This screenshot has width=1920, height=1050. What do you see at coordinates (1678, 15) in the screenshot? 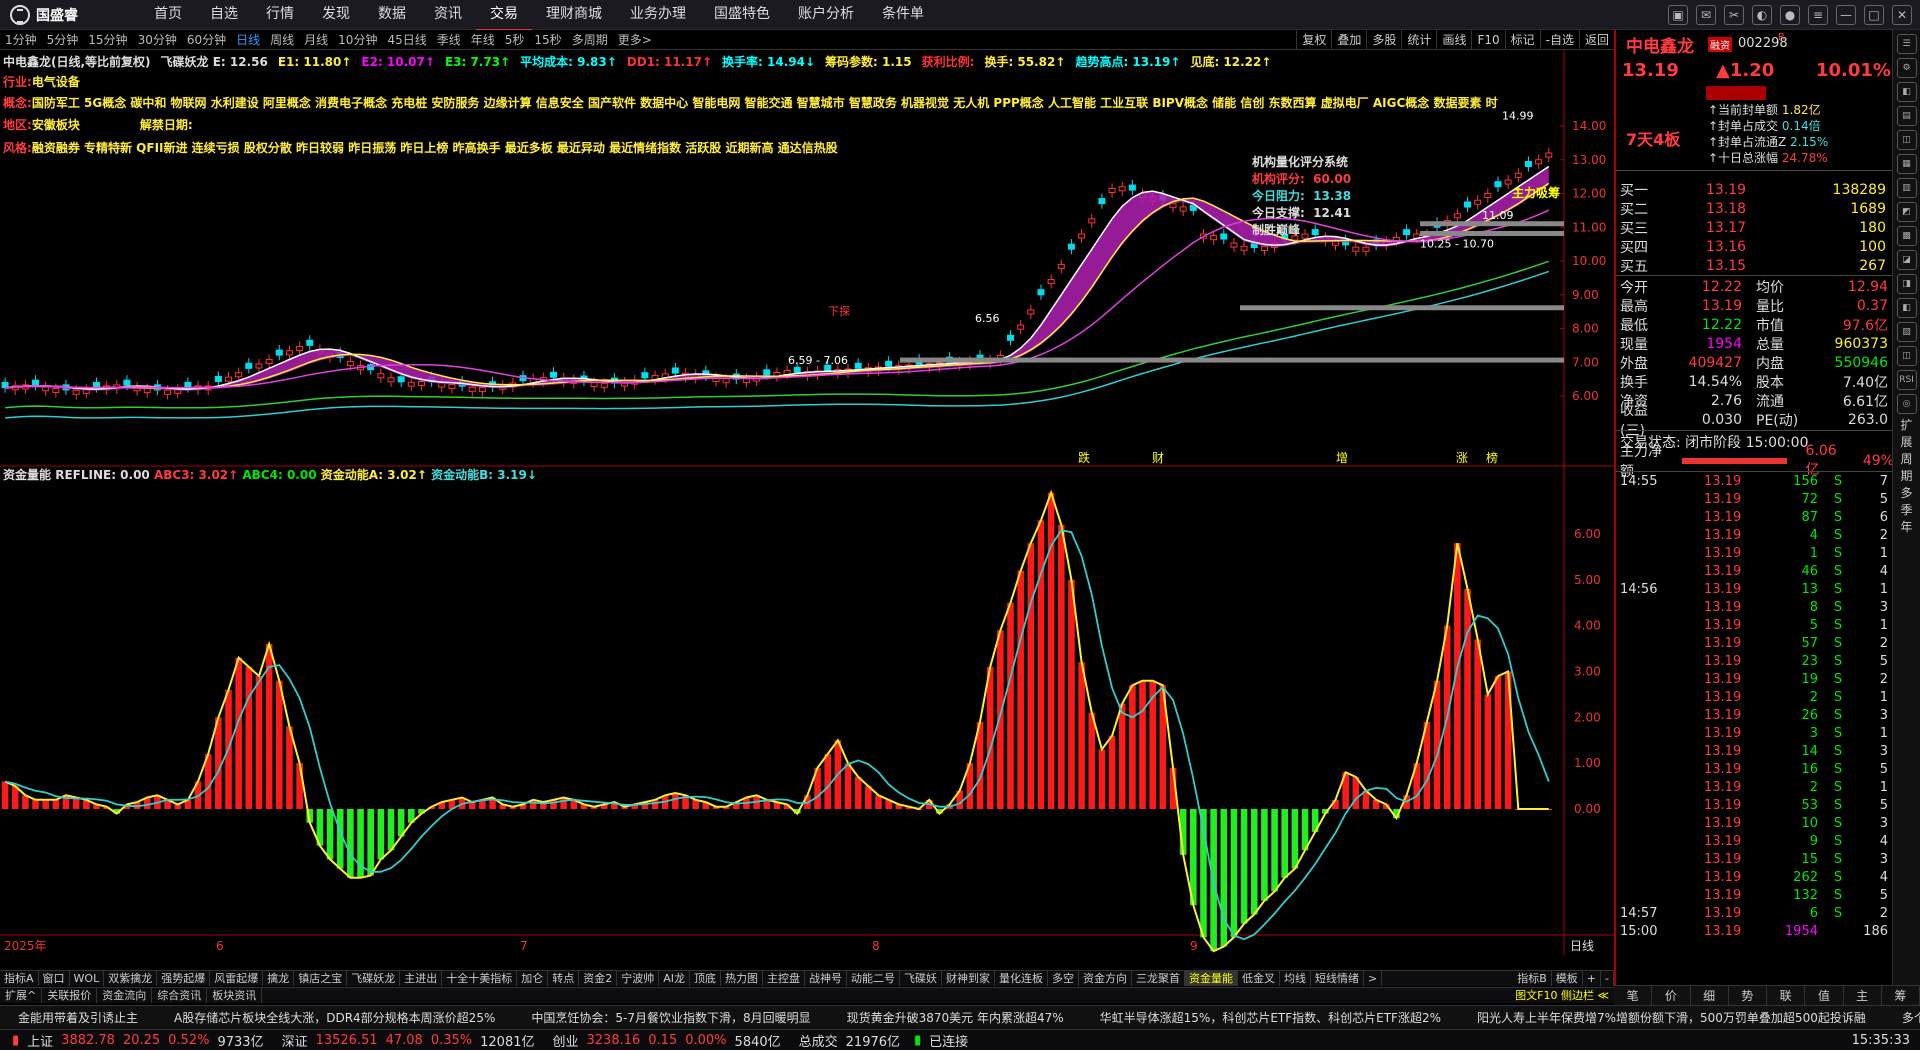
I see `chat-icon: ▣` at bounding box center [1678, 15].